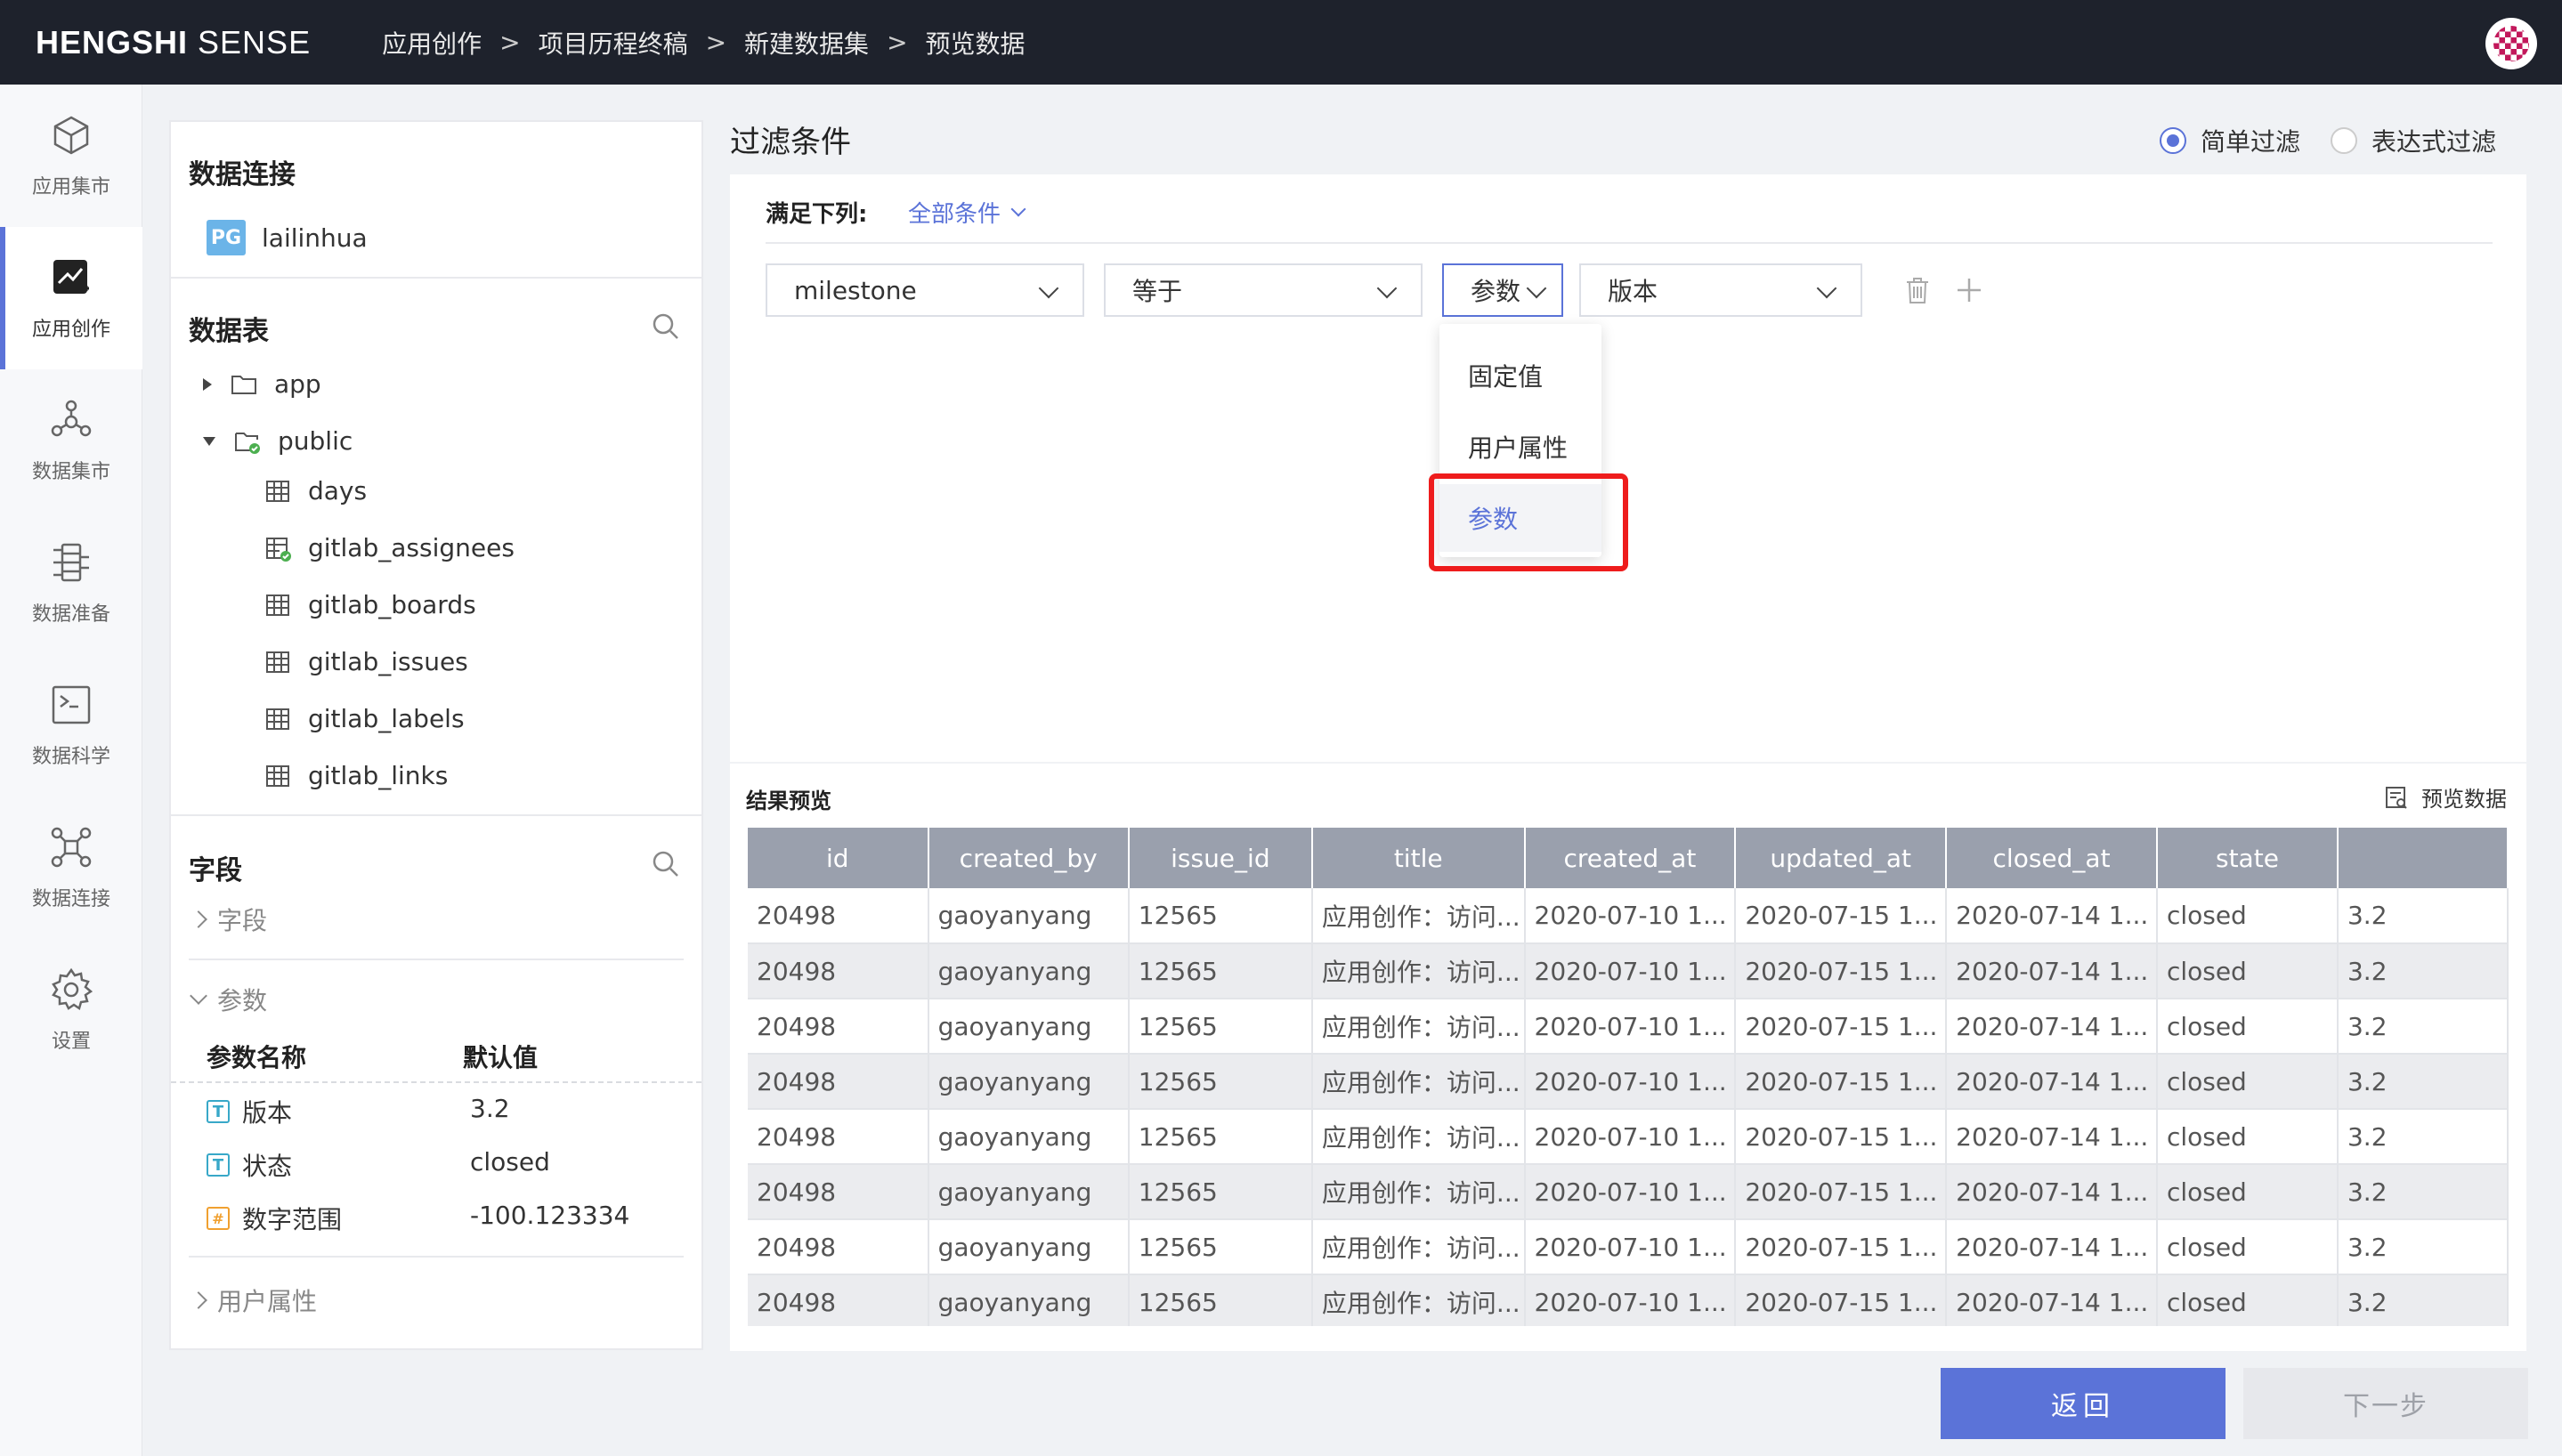 This screenshot has height=1456, width=2562. I want to click on tree-folder-public: public, so click(278, 441).